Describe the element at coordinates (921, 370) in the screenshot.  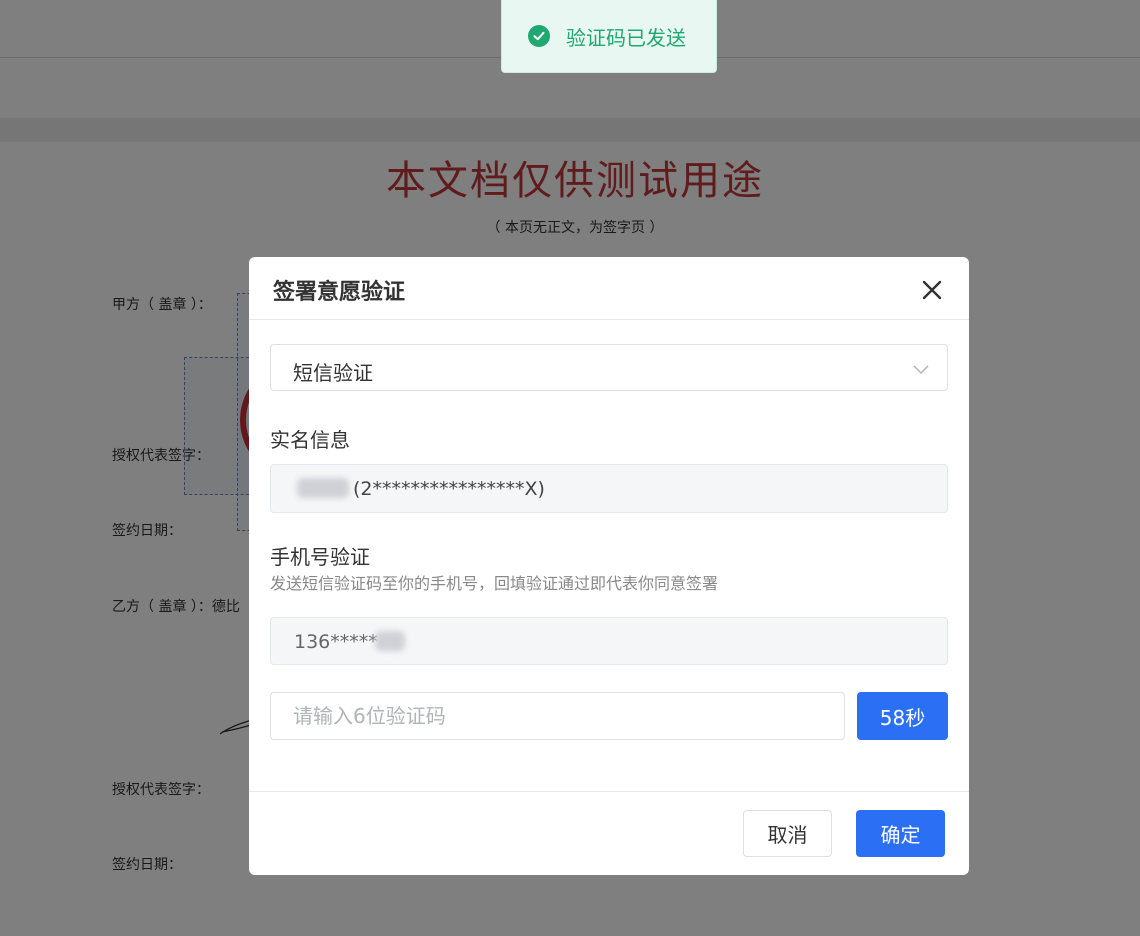
I see `chevron-down-icon` at that location.